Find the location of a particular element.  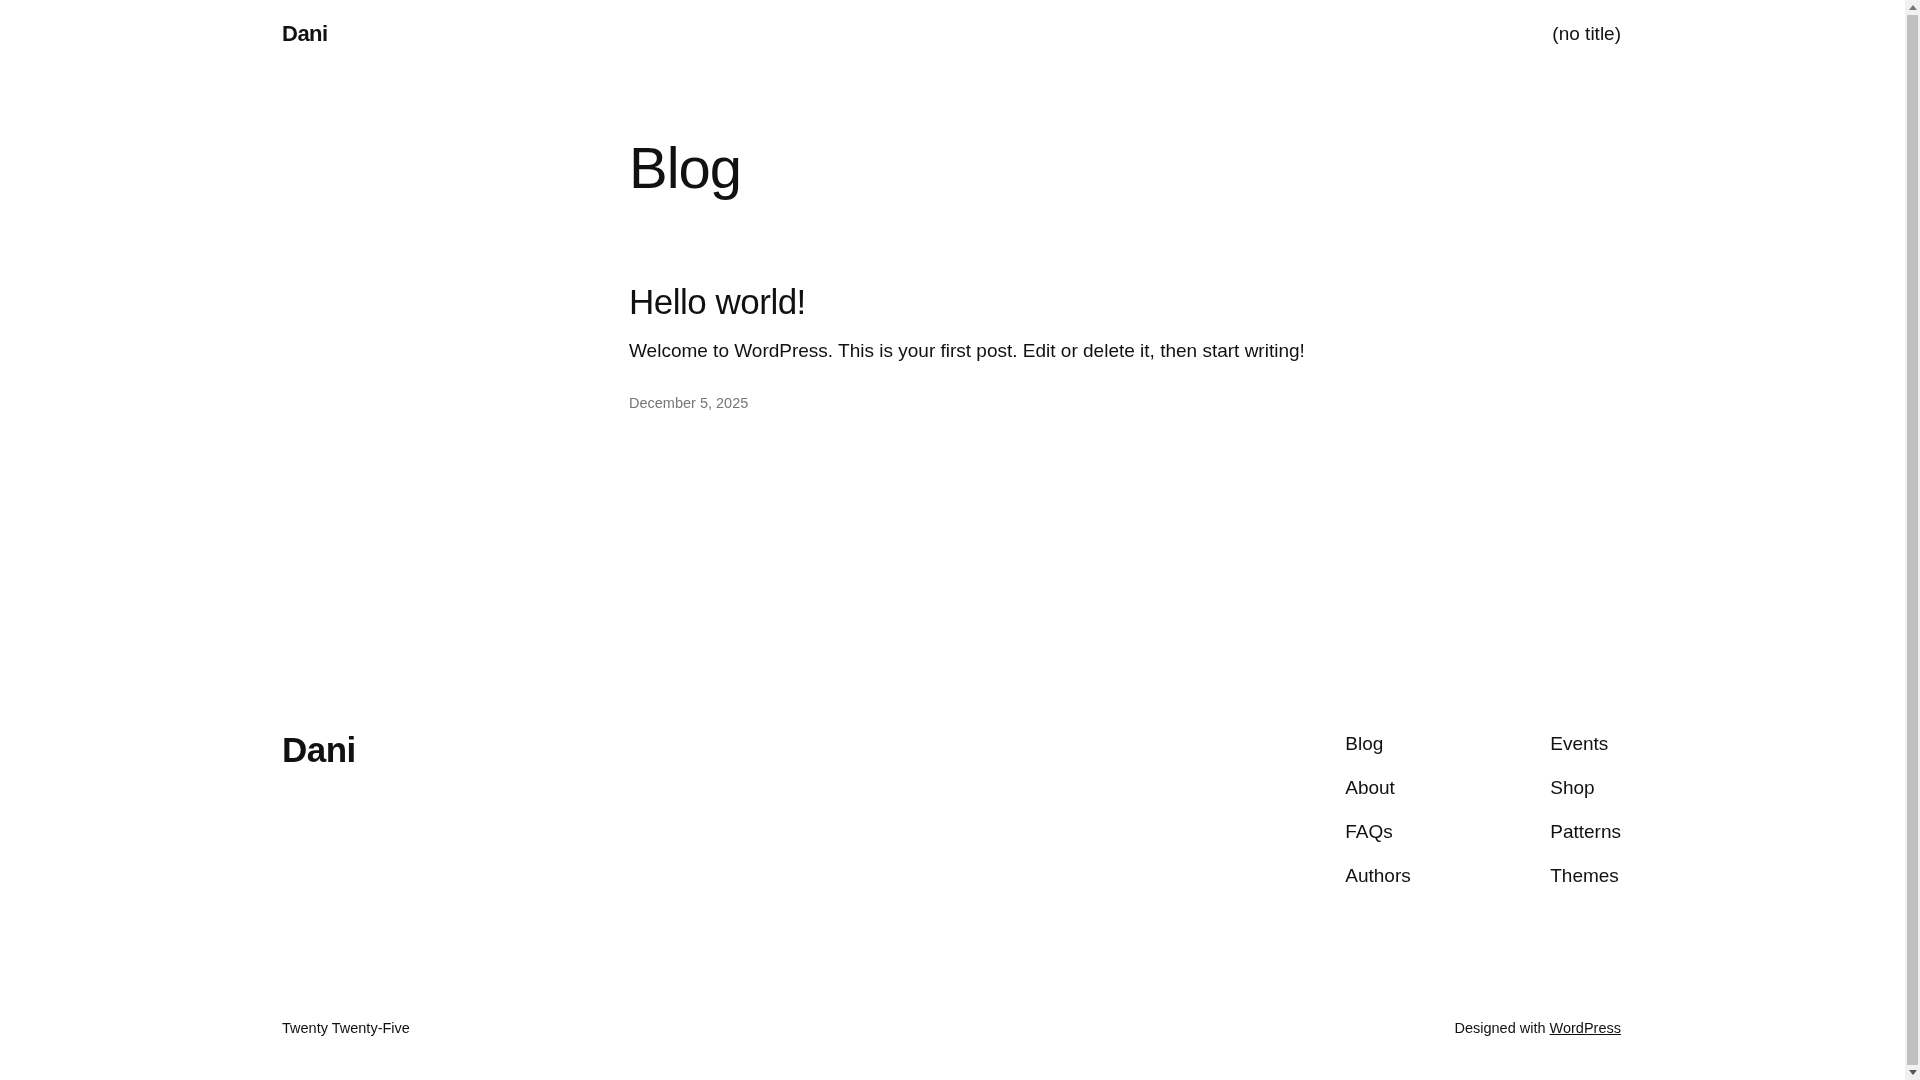

post-excerpt: Welcome to WordPress. This is your first post. Edit or delete it, then start writing! is located at coordinates (967, 351).